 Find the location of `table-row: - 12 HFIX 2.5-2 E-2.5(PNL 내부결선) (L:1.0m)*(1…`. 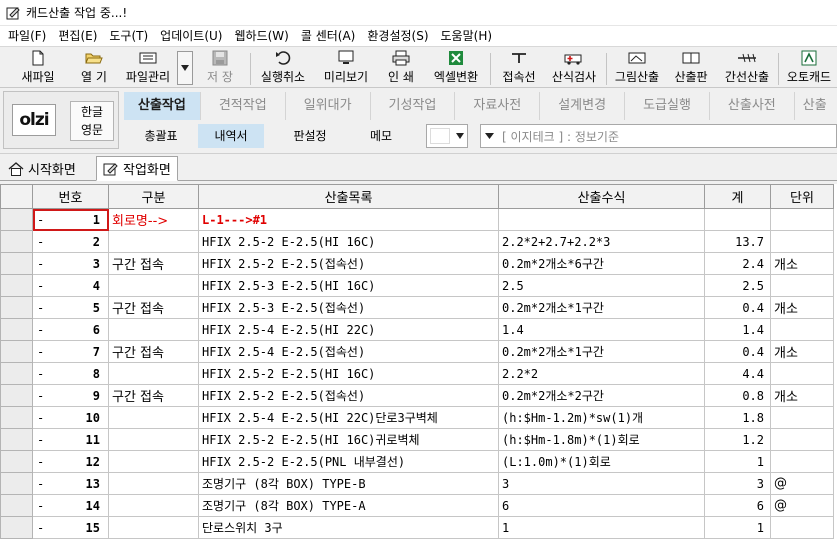

table-row: - 12 HFIX 2.5-2 E-2.5(PNL 내부결선) (L:1.0m)*(1… is located at coordinates (417, 461).